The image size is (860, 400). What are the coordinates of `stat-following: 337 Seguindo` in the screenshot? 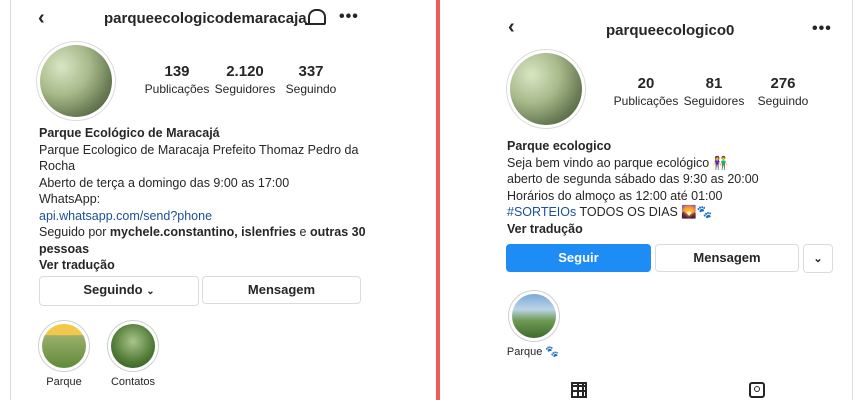 It's located at (311, 79).